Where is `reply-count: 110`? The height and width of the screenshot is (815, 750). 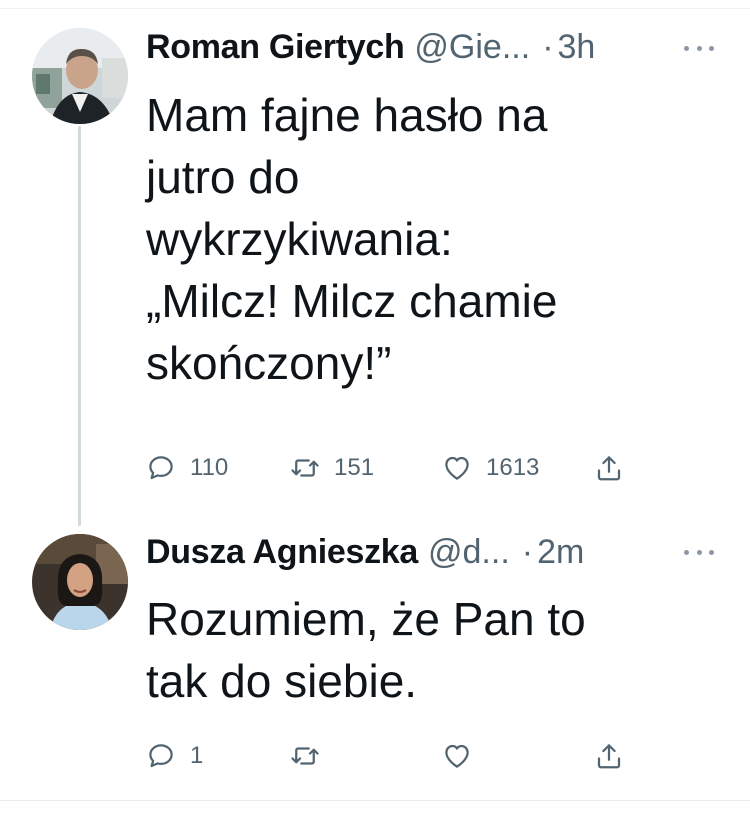 reply-count: 110 is located at coordinates (209, 467).